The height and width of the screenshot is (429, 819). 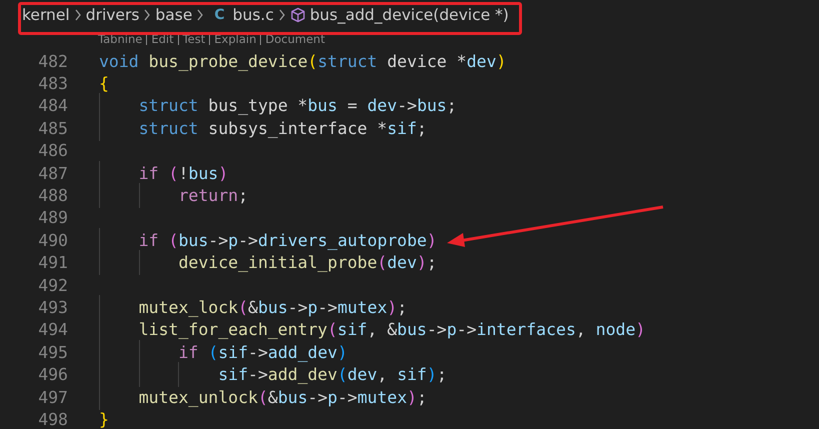 What do you see at coordinates (52, 307) in the screenshot?
I see `line-number: 493` at bounding box center [52, 307].